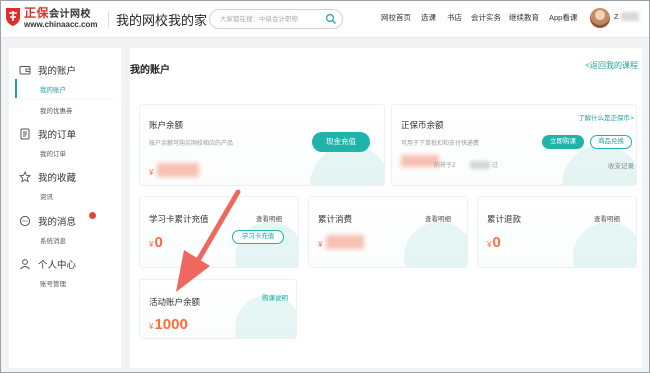 The width and height of the screenshot is (650, 373). I want to click on sidebar-active-indicator, so click(67, 88).